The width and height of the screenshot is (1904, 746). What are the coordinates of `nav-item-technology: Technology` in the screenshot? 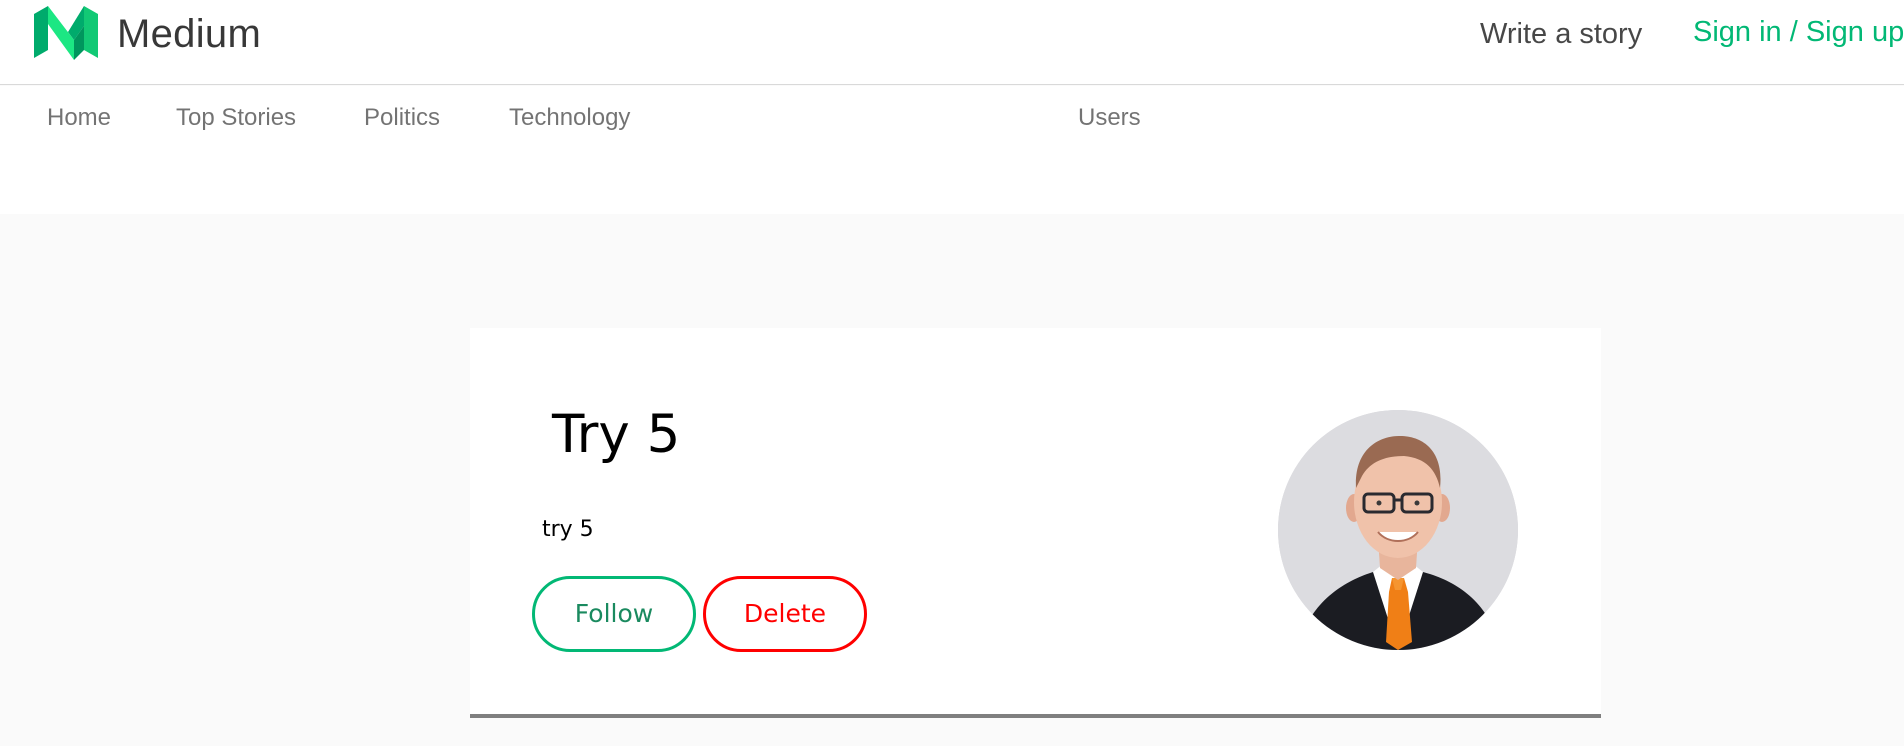 It's located at (569, 118).